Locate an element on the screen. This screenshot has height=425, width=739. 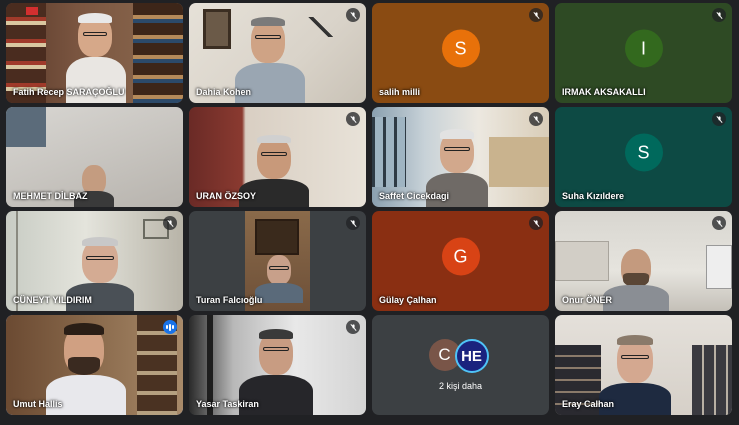
participant-name: Suha Kızıldere is located at coordinates (593, 196).